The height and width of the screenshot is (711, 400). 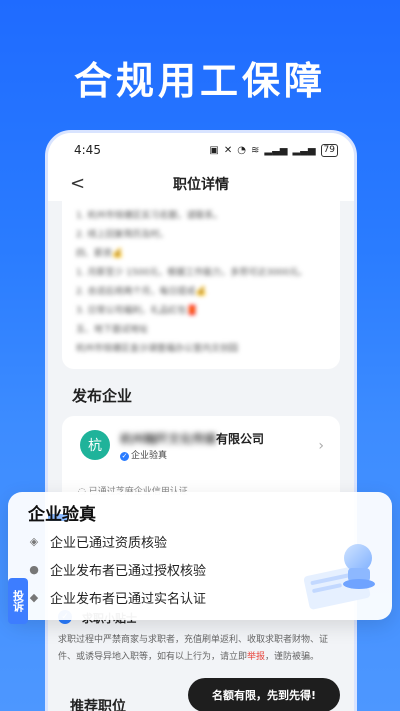 What do you see at coordinates (192, 273) in the screenshot?
I see `description-line: 1. 月薪至少 1500元，根据工作能力，多劳可达3000元。` at bounding box center [192, 273].